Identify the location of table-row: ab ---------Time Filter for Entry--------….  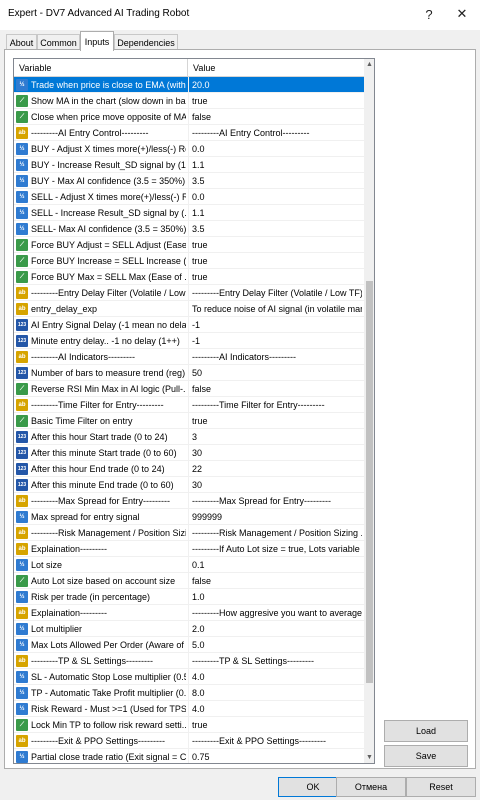
(189, 405).